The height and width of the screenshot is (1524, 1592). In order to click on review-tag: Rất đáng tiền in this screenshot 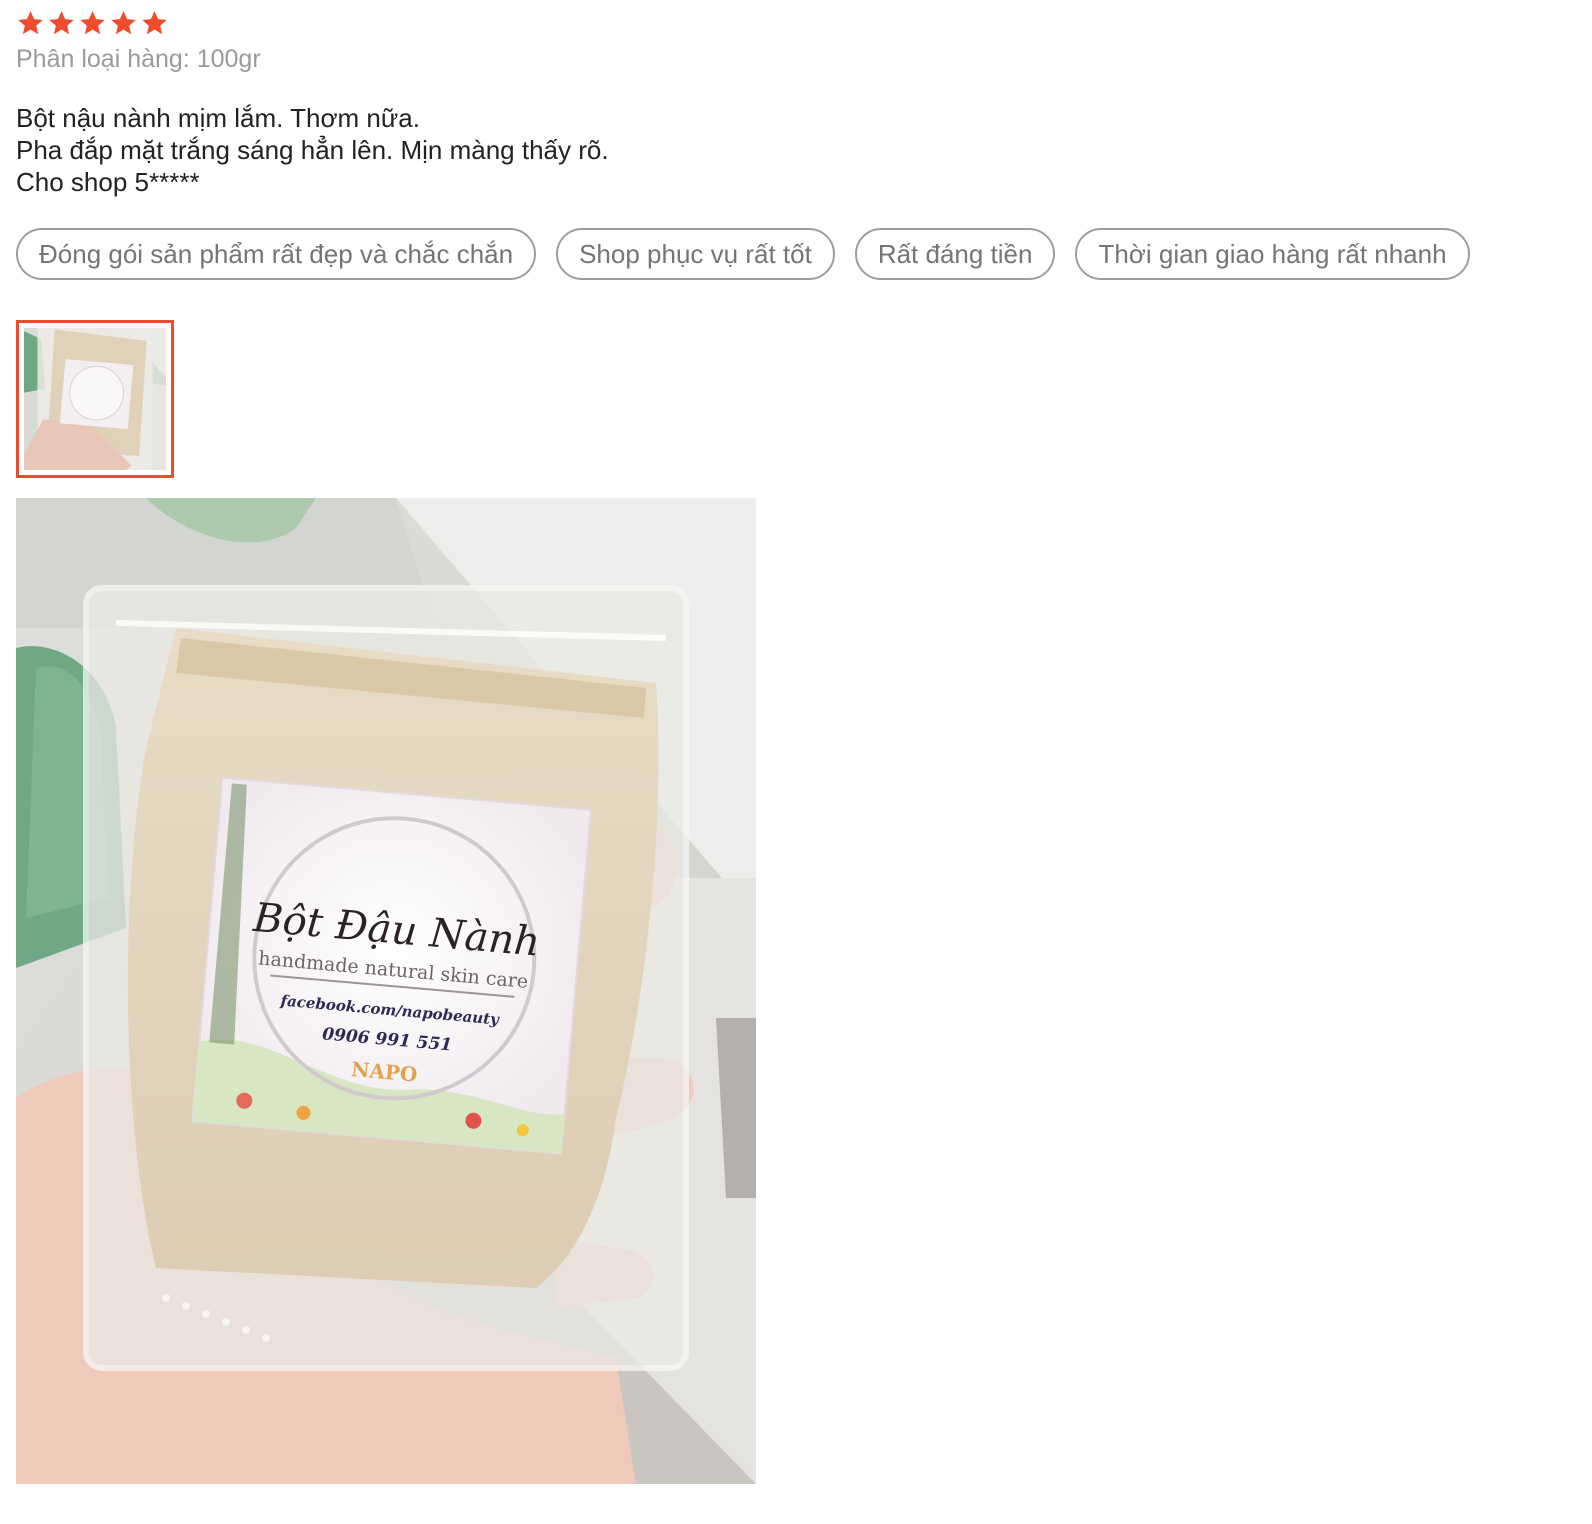, I will do `click(955, 254)`.